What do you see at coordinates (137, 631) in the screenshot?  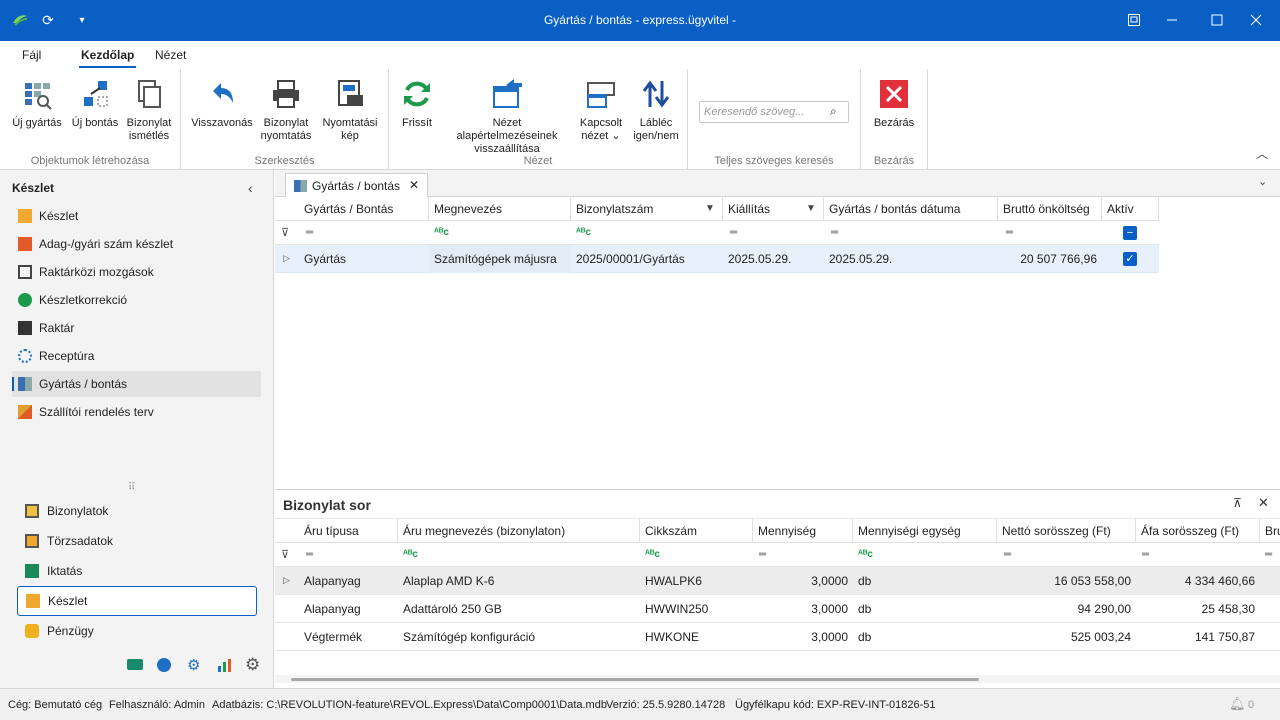 I see `module-finance: Pénzügy` at bounding box center [137, 631].